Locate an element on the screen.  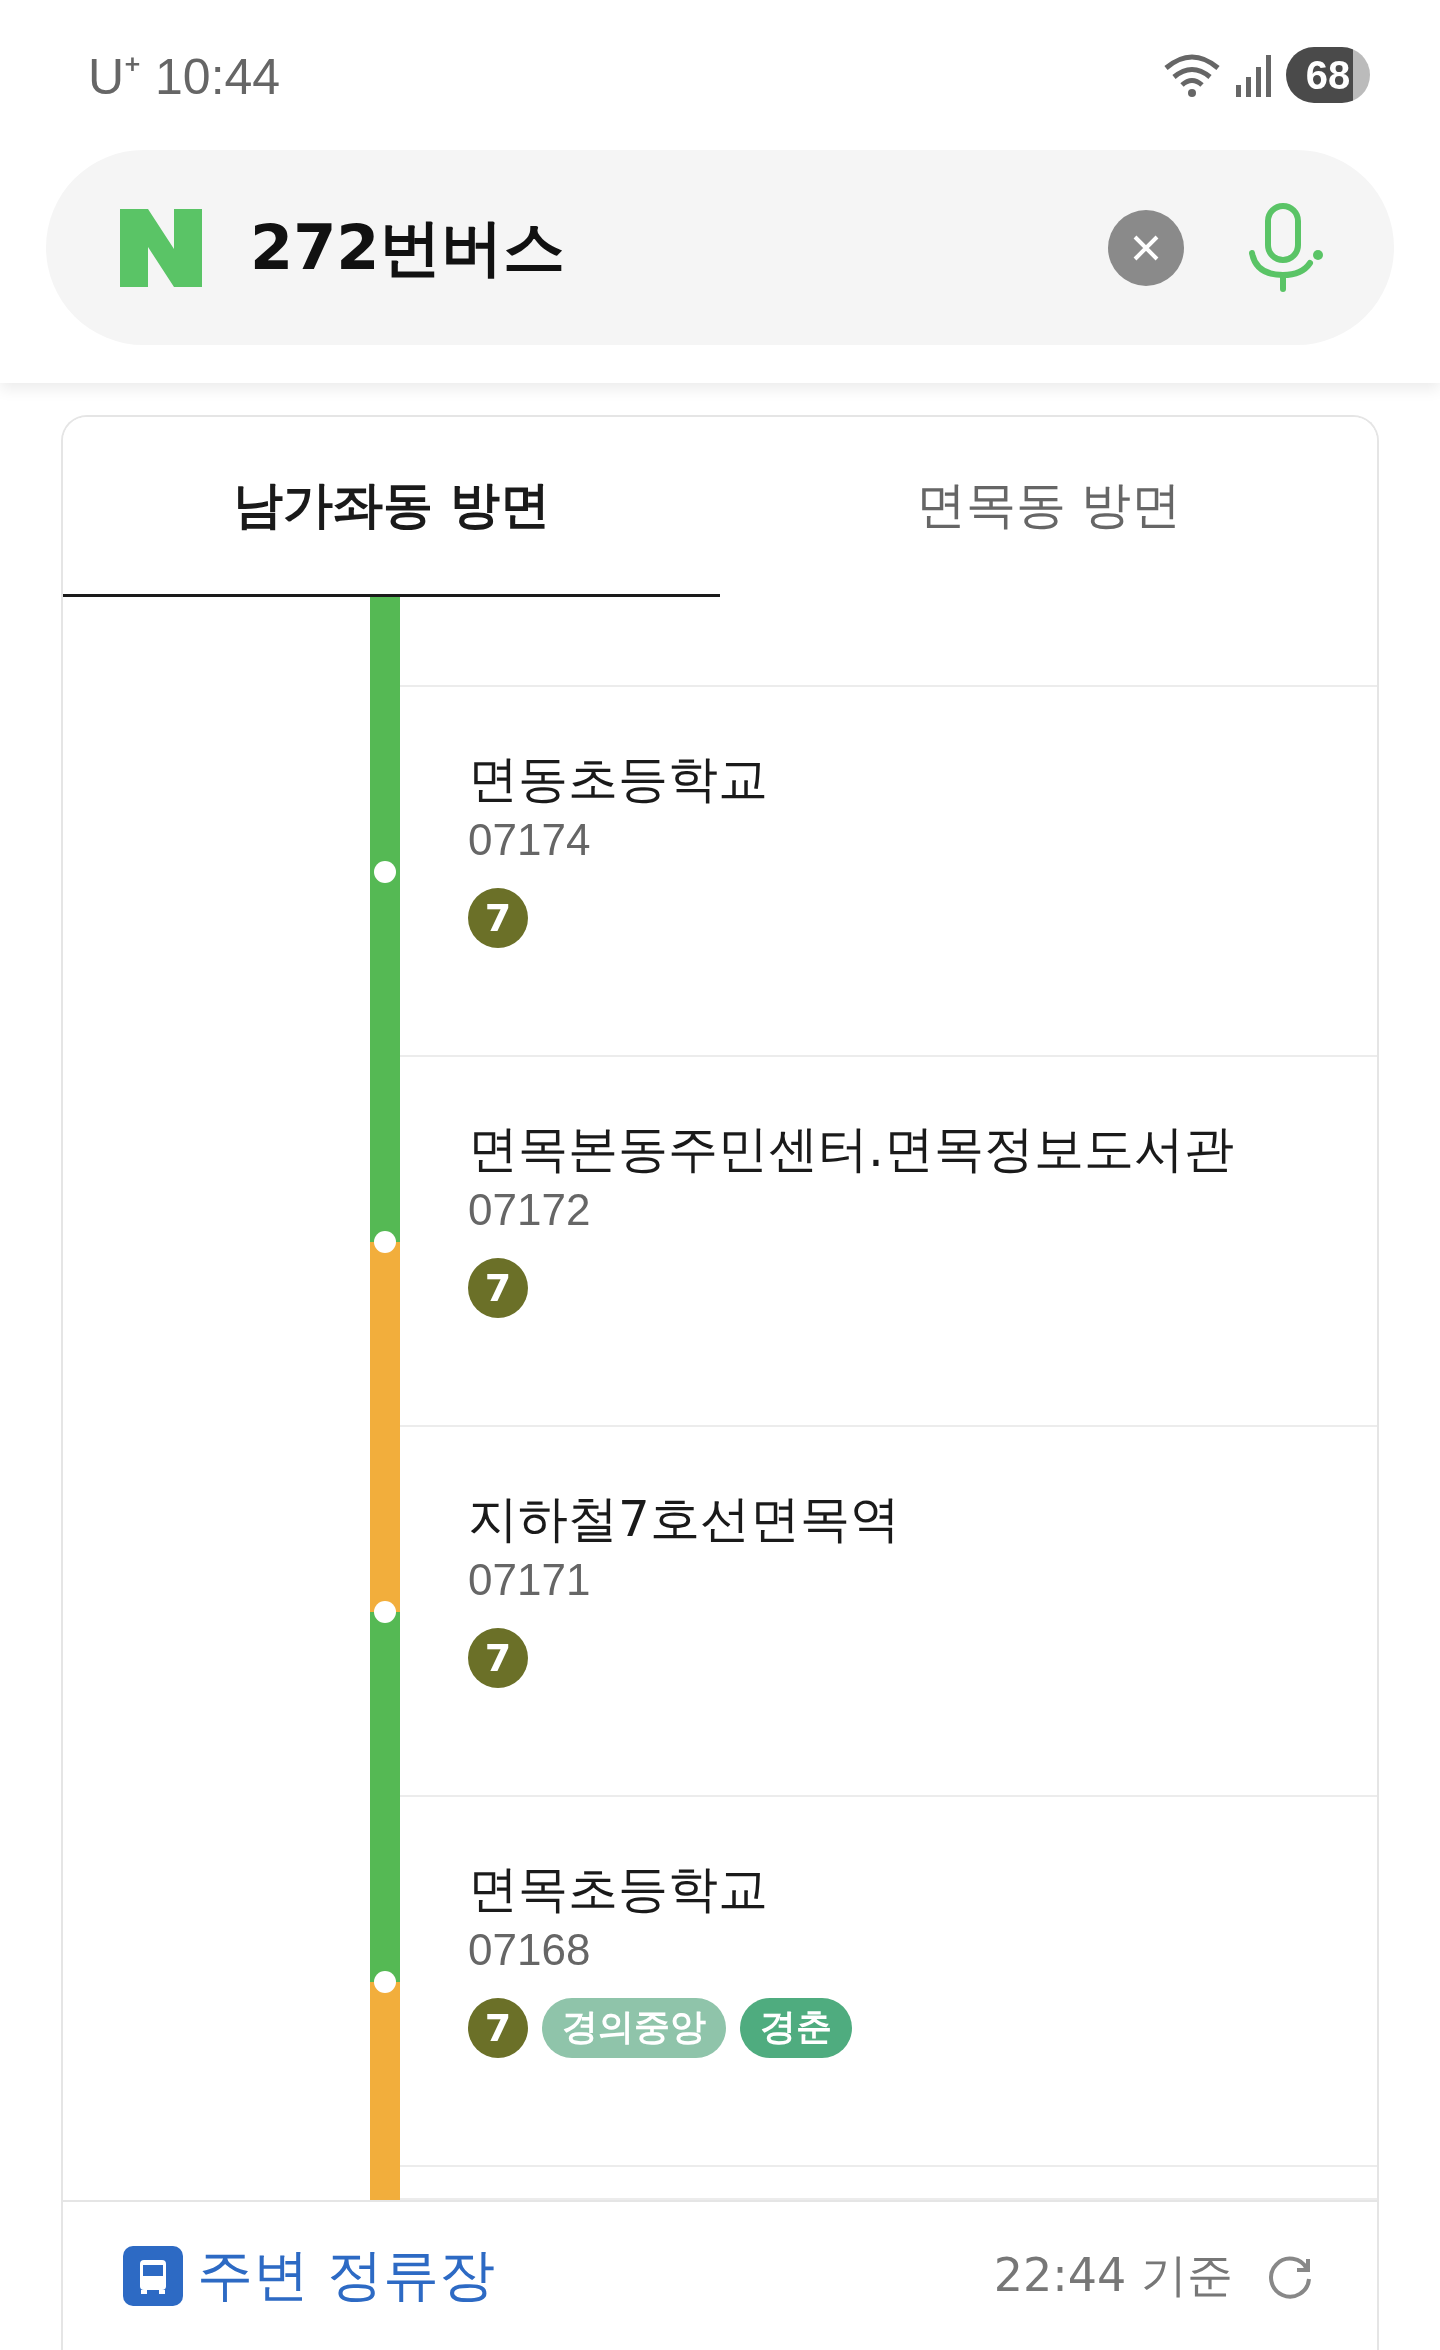
direction-tab: 남가좌동 방면 is located at coordinates (391, 507).